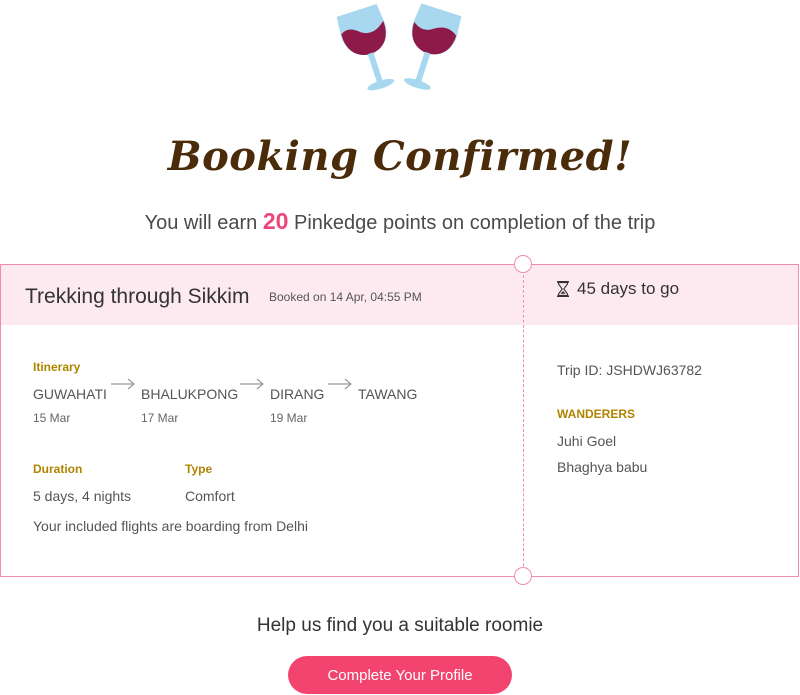  Describe the element at coordinates (297, 394) in the screenshot. I see `stop-place: DIRANG` at that location.